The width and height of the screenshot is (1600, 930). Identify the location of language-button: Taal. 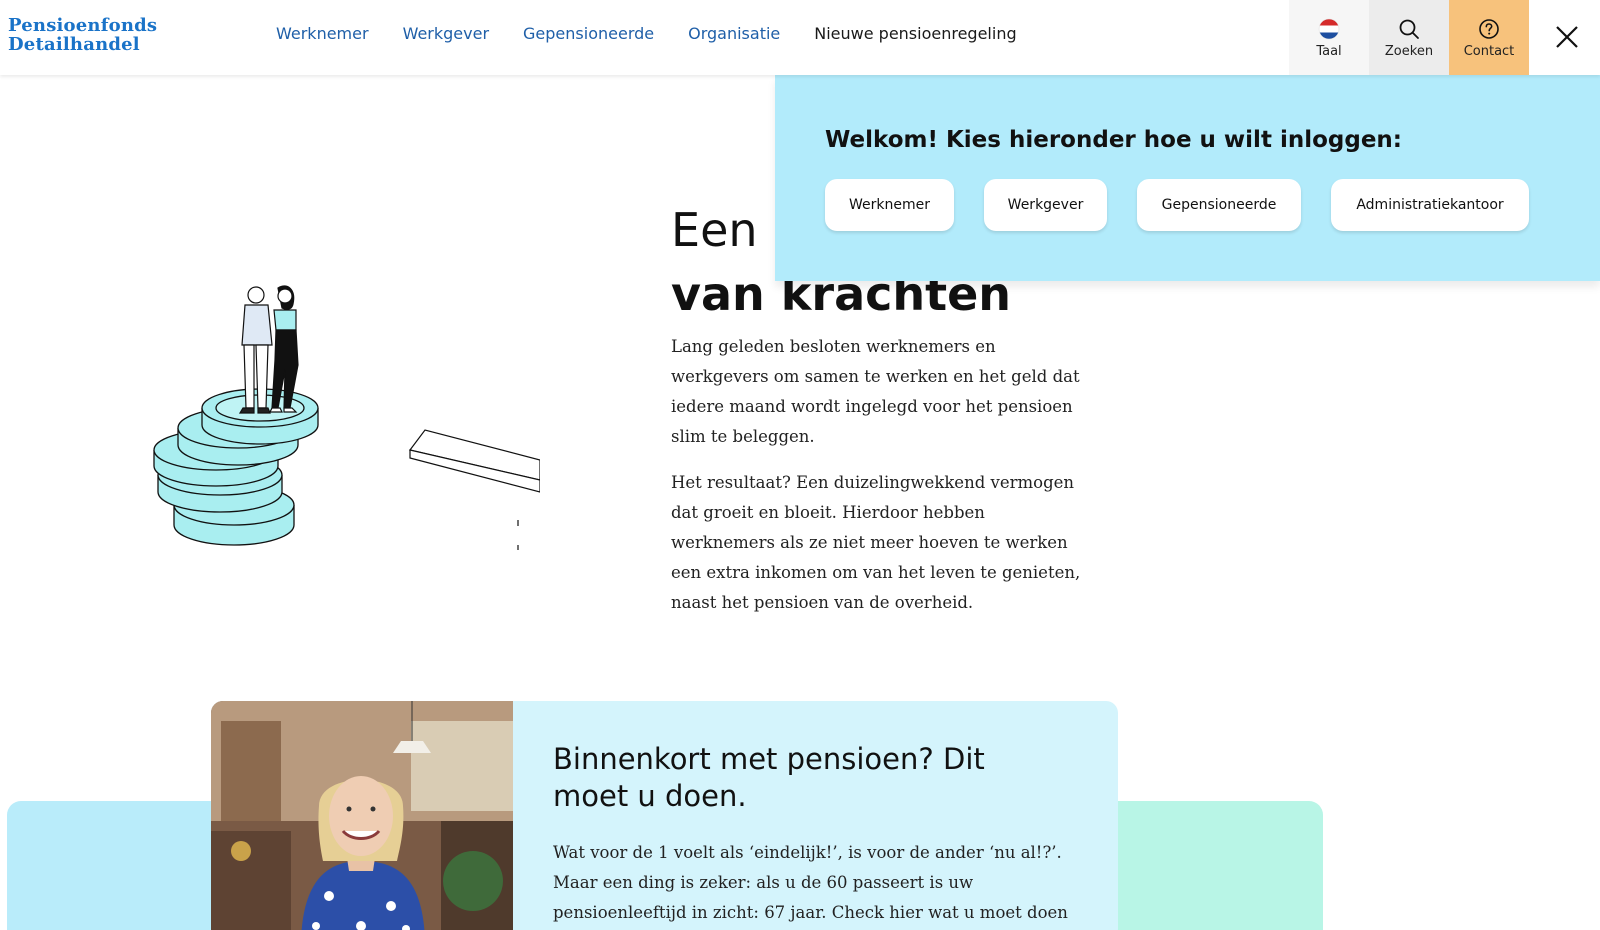
(1329, 37).